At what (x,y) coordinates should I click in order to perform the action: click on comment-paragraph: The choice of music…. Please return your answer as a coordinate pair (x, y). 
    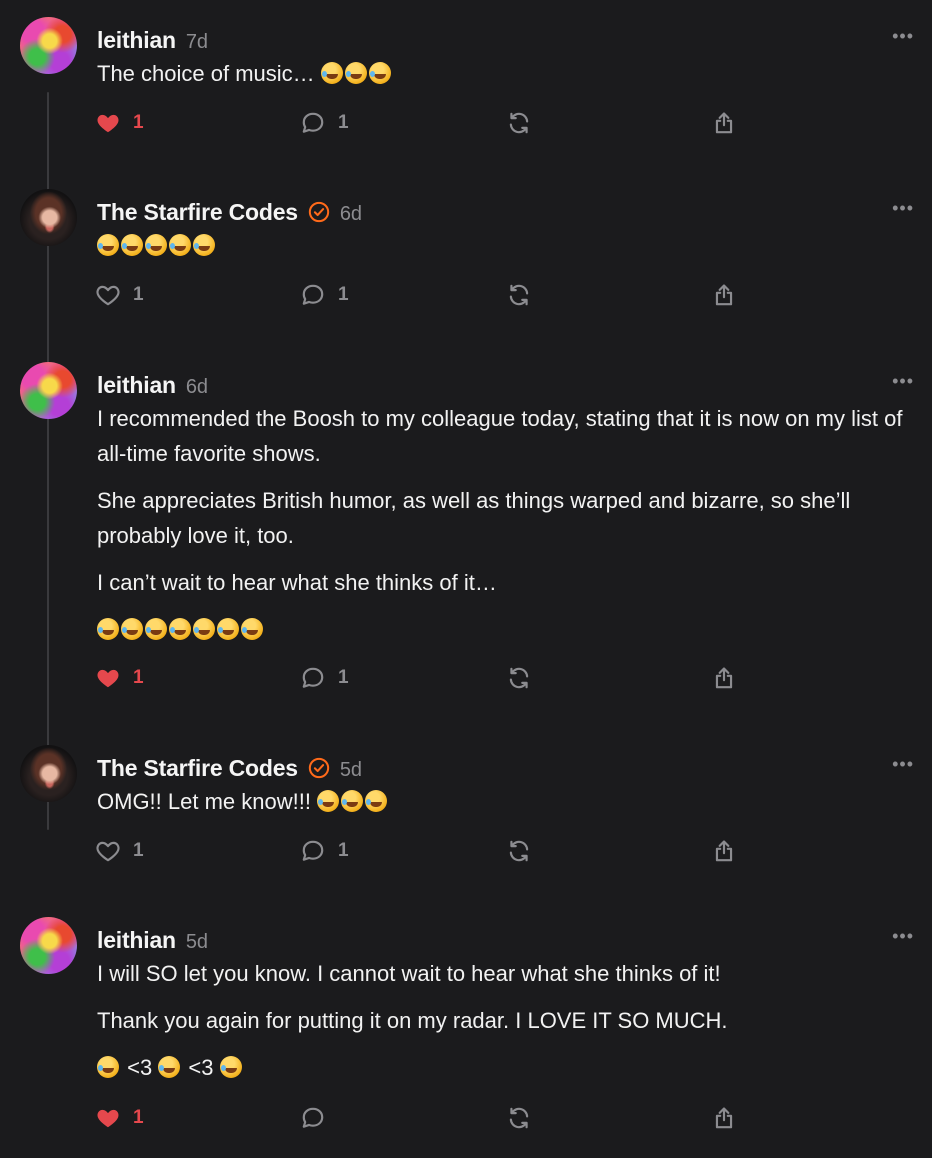
    Looking at the image, I should click on (504, 73).